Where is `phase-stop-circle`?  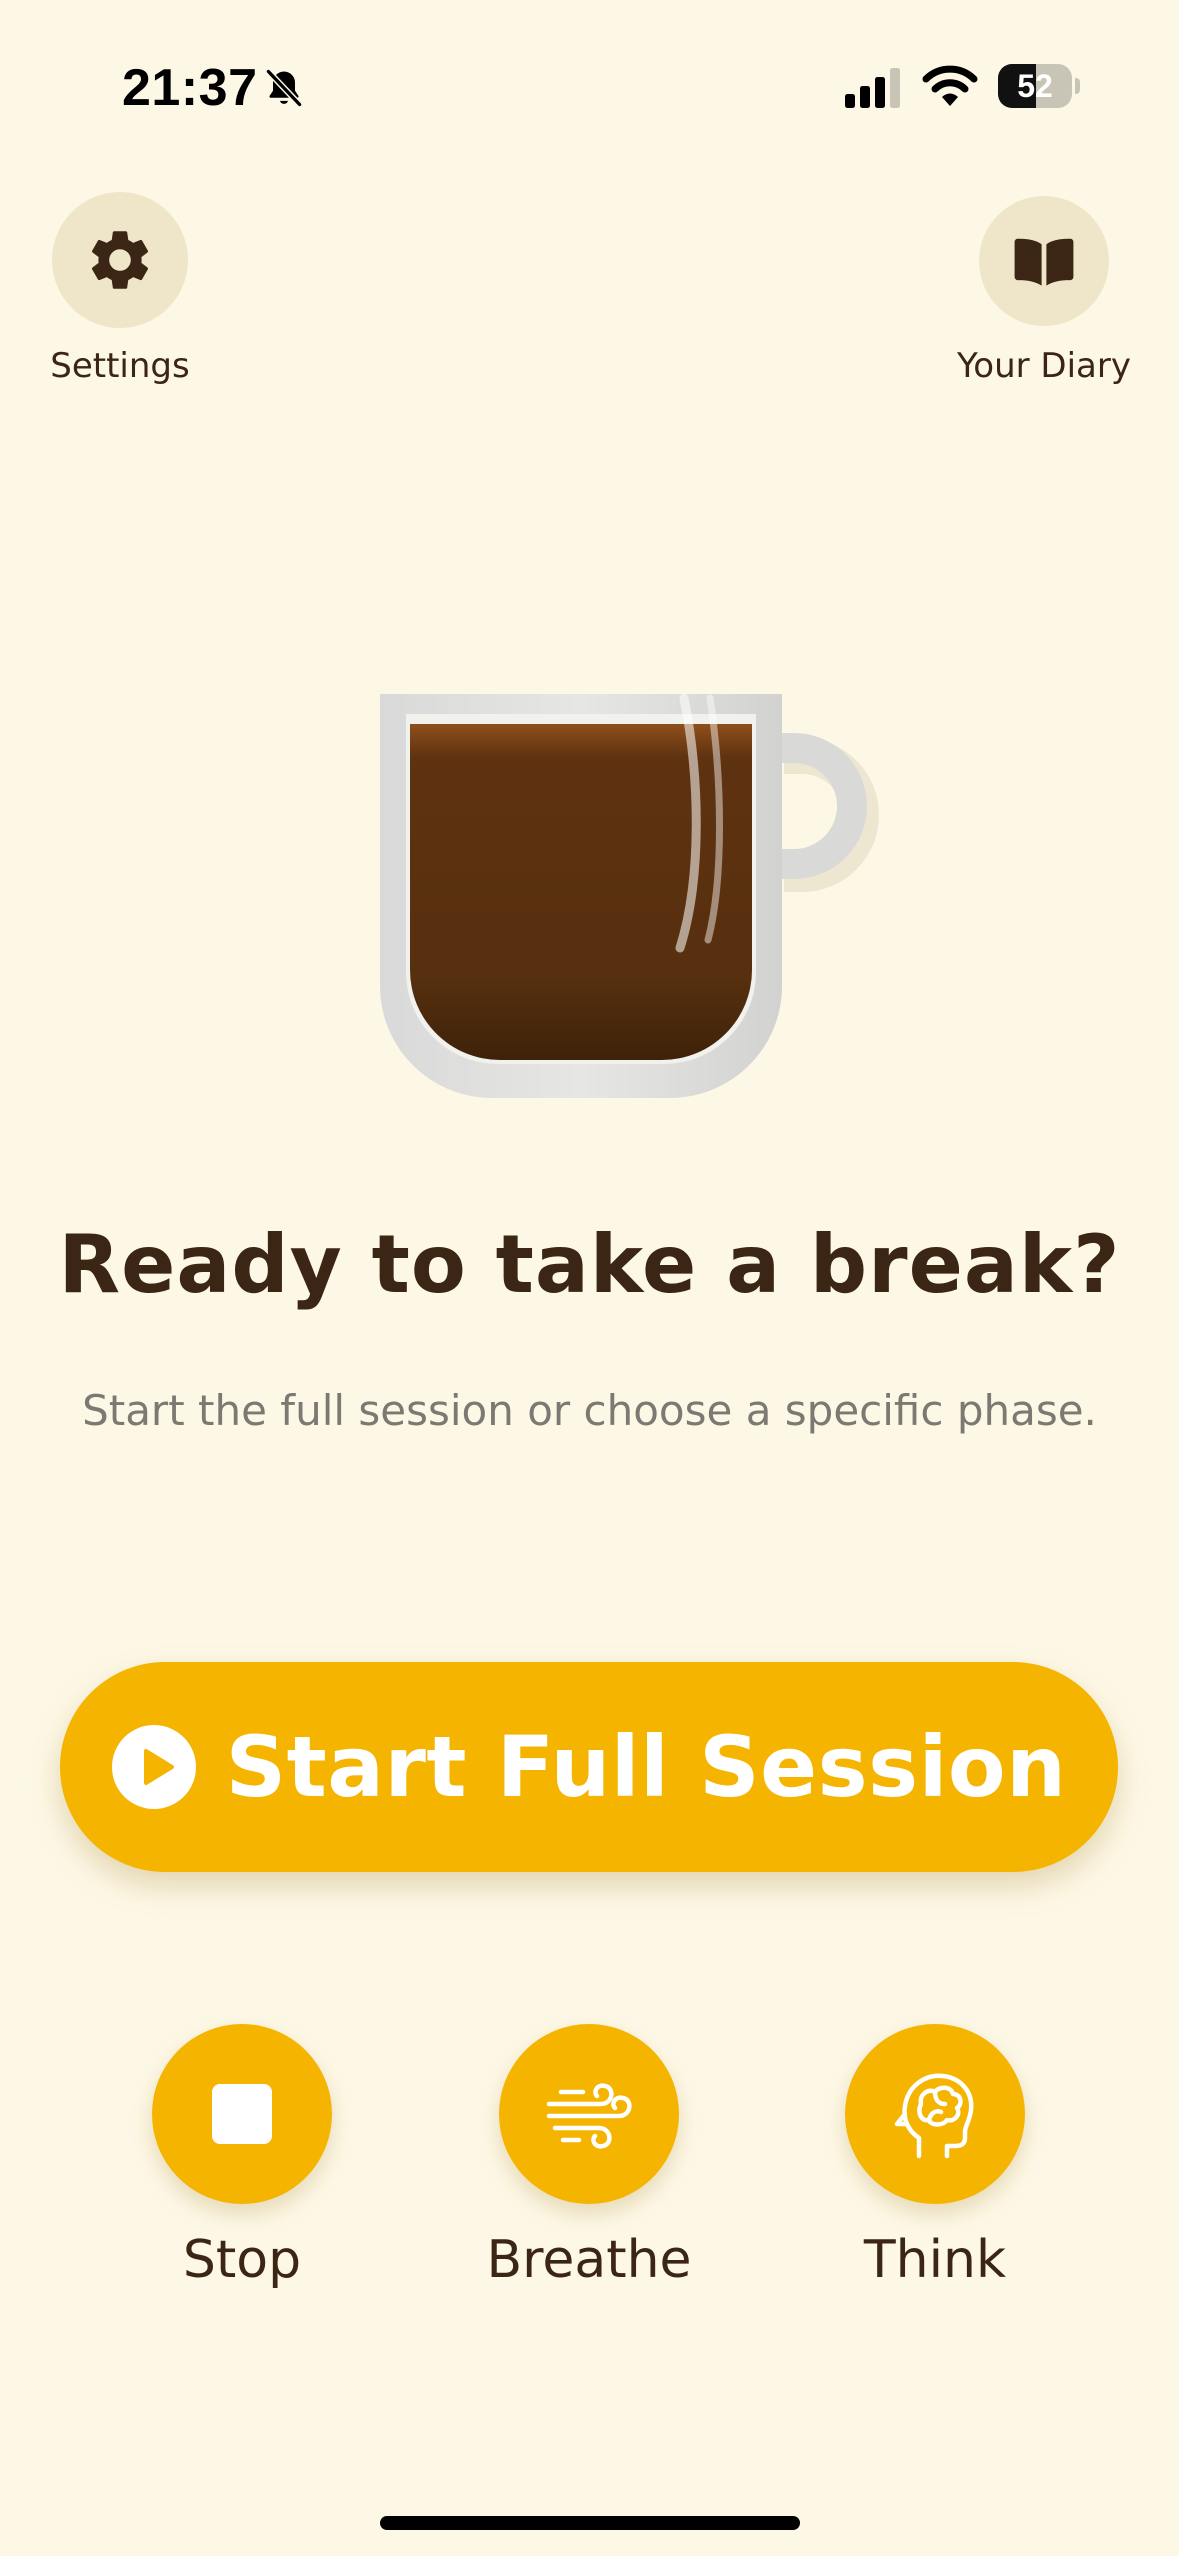
phase-stop-circle is located at coordinates (242, 2114).